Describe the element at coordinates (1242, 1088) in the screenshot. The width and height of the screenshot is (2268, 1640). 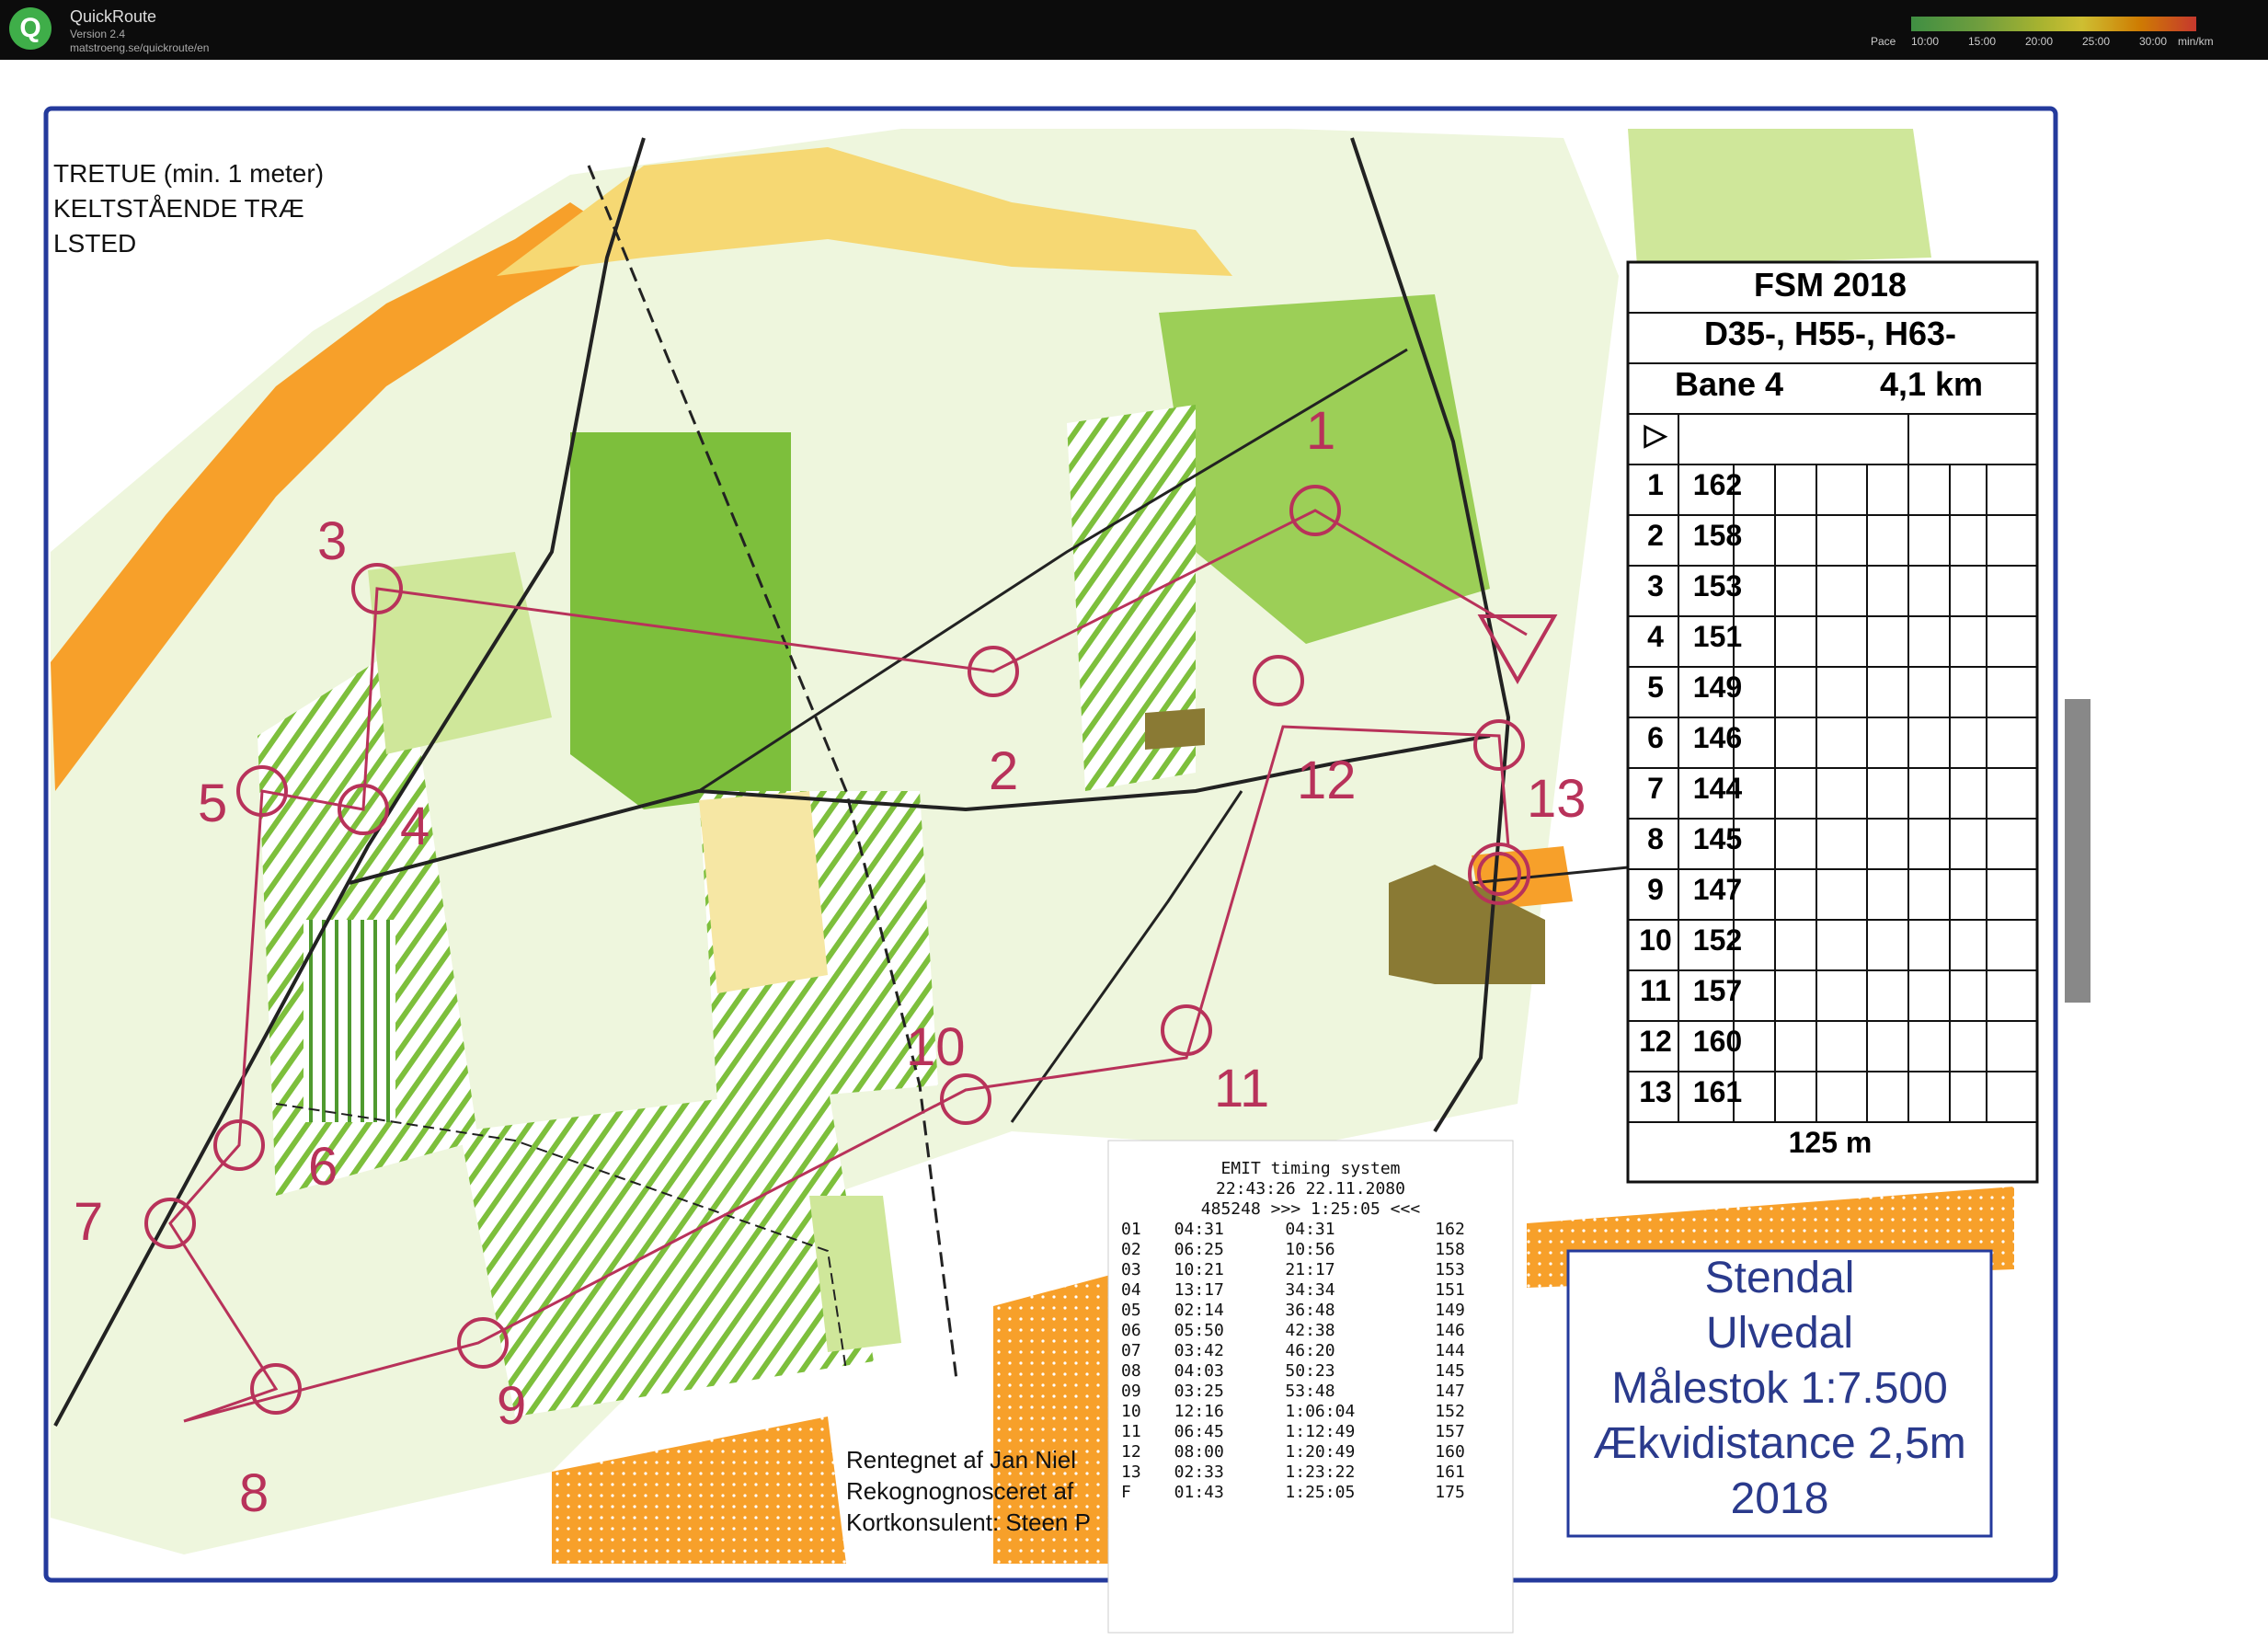
I see `control-number-11: 11` at that location.